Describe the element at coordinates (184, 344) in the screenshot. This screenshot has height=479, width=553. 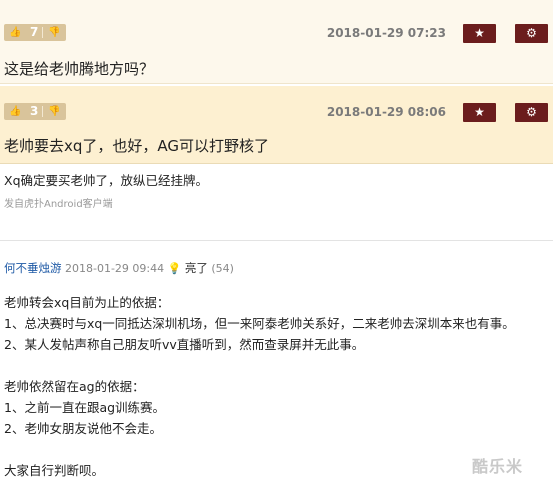
I see `post-line: 2、某人发帖声称自己朋友听vv直播听到，然而查录屏并无此事。` at that location.